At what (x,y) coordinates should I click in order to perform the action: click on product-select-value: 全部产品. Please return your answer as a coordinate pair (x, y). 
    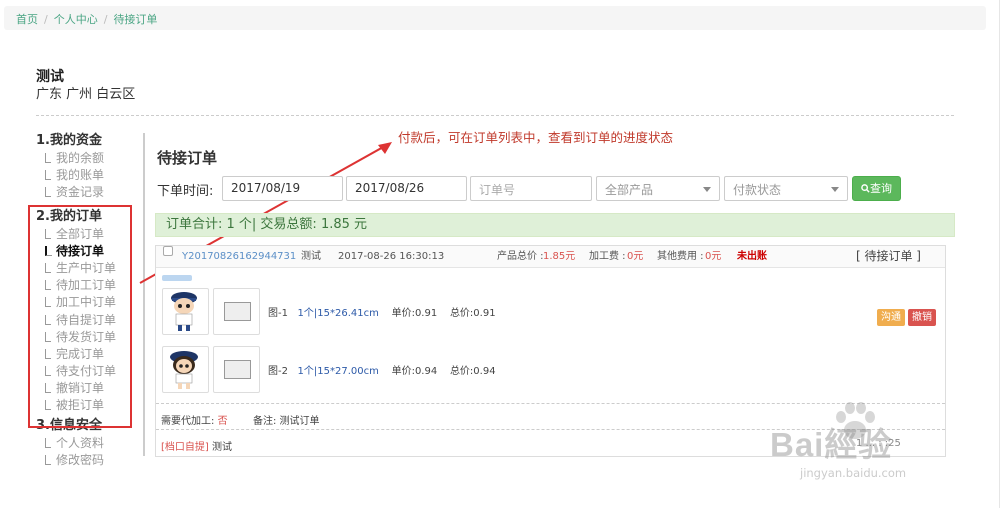
    Looking at the image, I should click on (629, 190).